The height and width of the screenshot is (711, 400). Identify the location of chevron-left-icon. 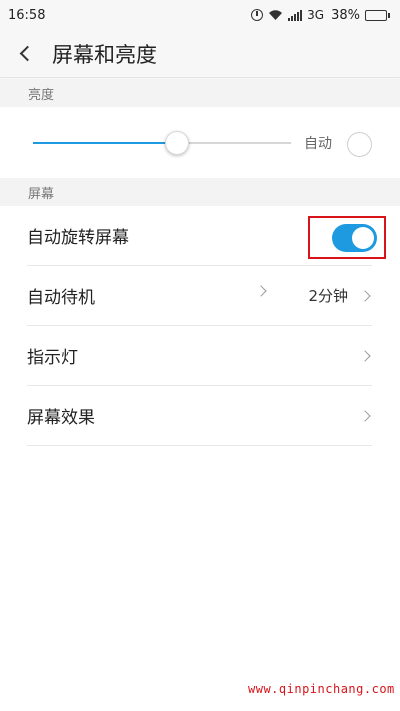
(27, 53).